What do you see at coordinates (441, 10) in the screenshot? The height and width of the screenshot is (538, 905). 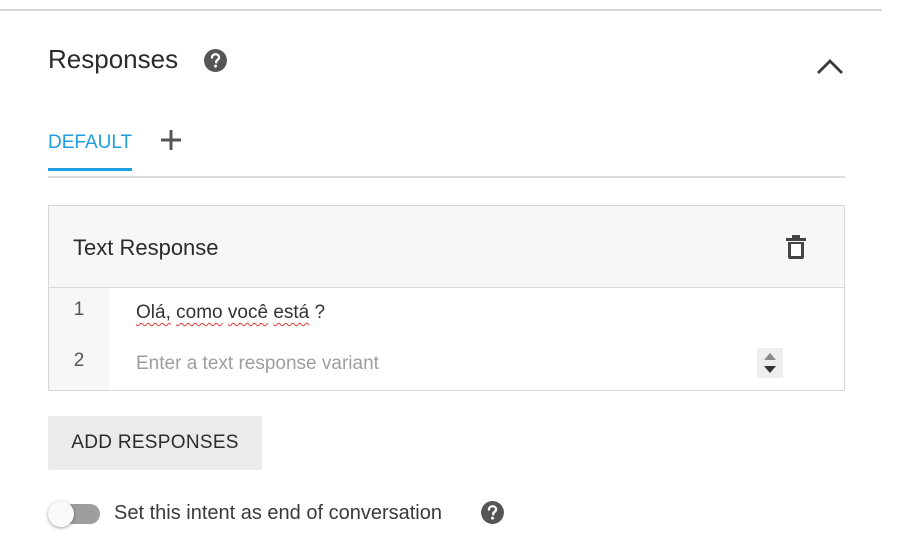 I see `top-divider` at bounding box center [441, 10].